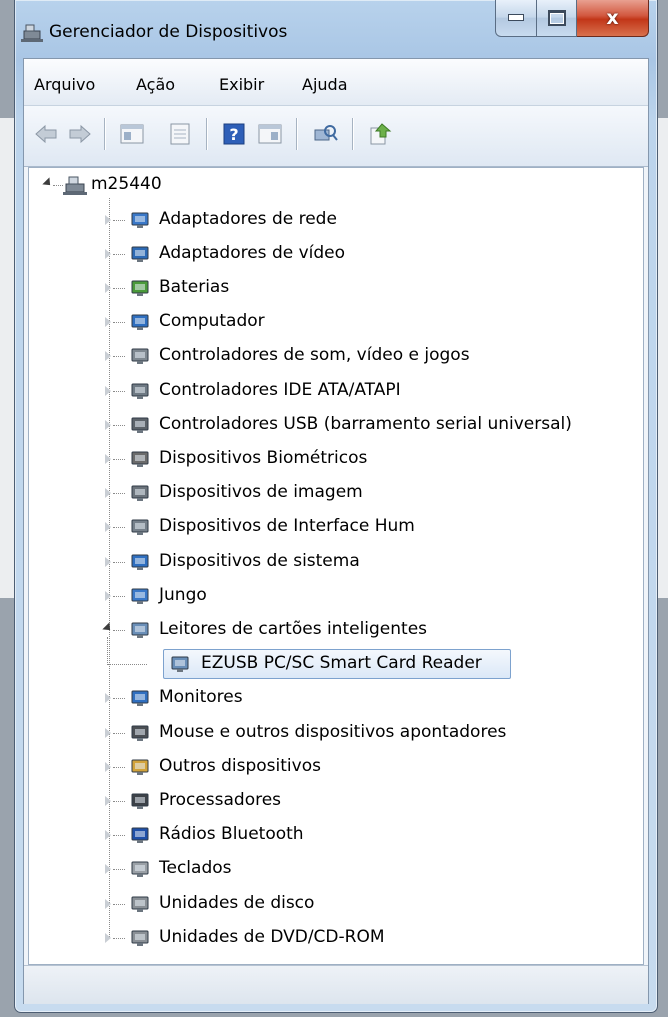  Describe the element at coordinates (241, 84) in the screenshot. I see `menu-exibir: Exibir` at that location.